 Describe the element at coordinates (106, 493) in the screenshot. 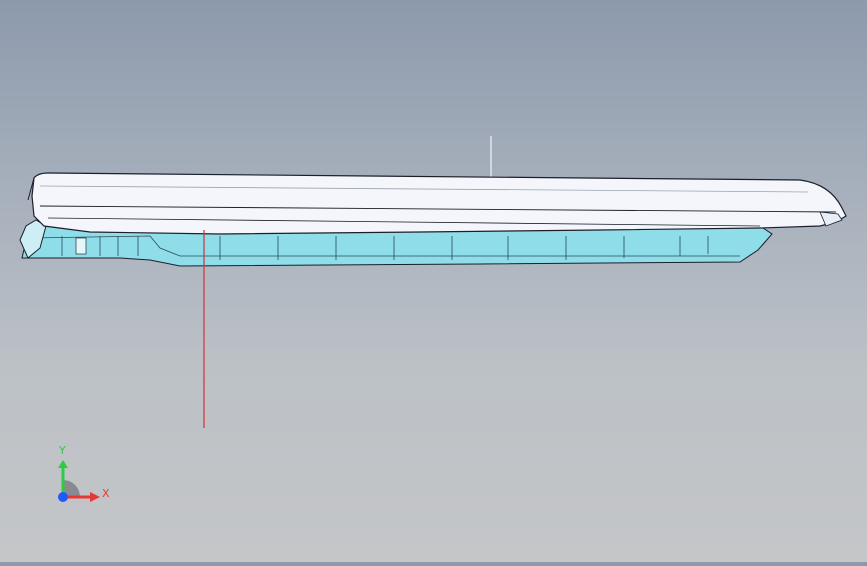

I see `x-axis-label: X` at that location.